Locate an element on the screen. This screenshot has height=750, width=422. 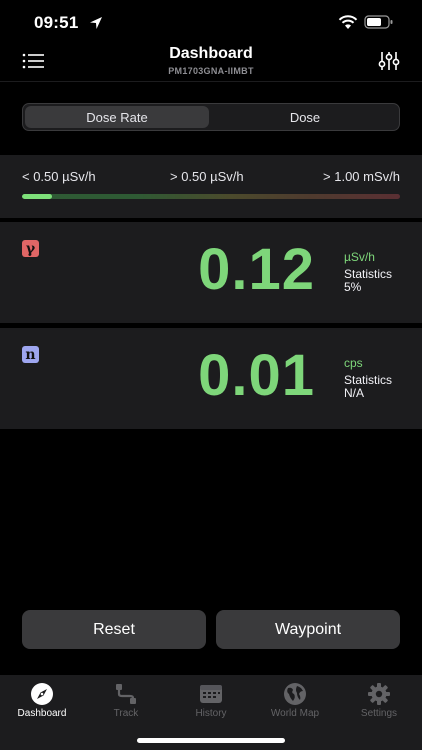
gamma-card: γ 0.12 µSv/h Statistics 5% is located at coordinates (211, 272).